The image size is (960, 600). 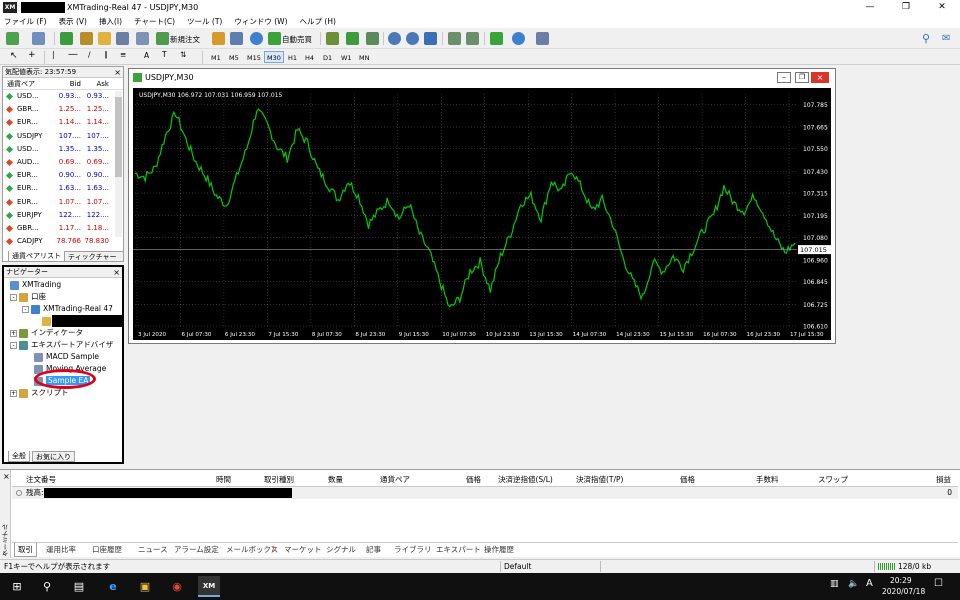 What do you see at coordinates (196, 549) in the screenshot?
I see `tab-alerts: アラーム設定` at bounding box center [196, 549].